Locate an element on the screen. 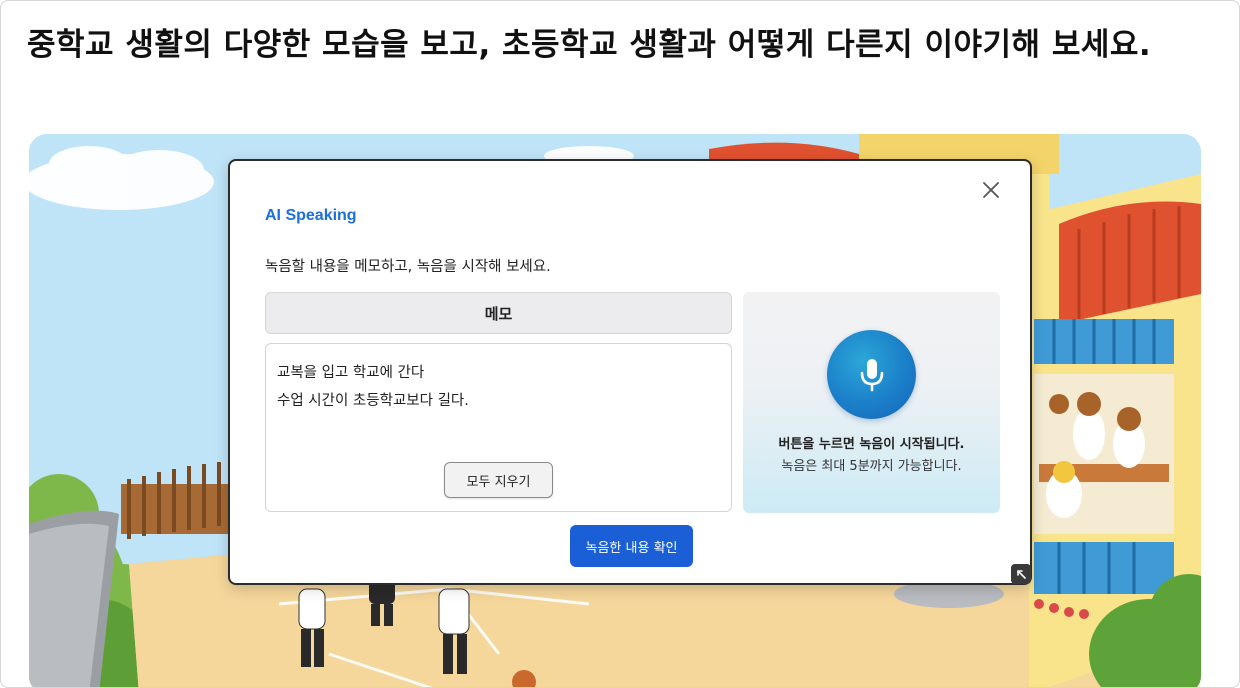 This screenshot has height=688, width=1240. close-button is located at coordinates (991, 190).